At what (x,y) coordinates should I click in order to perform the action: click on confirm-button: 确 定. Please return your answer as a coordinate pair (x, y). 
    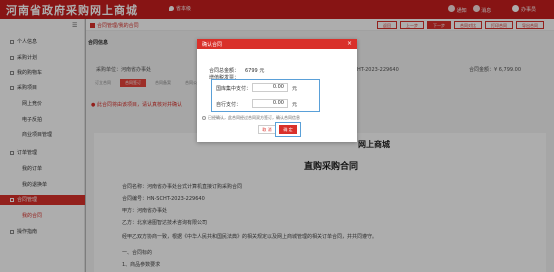
    Looking at the image, I should click on (288, 129).